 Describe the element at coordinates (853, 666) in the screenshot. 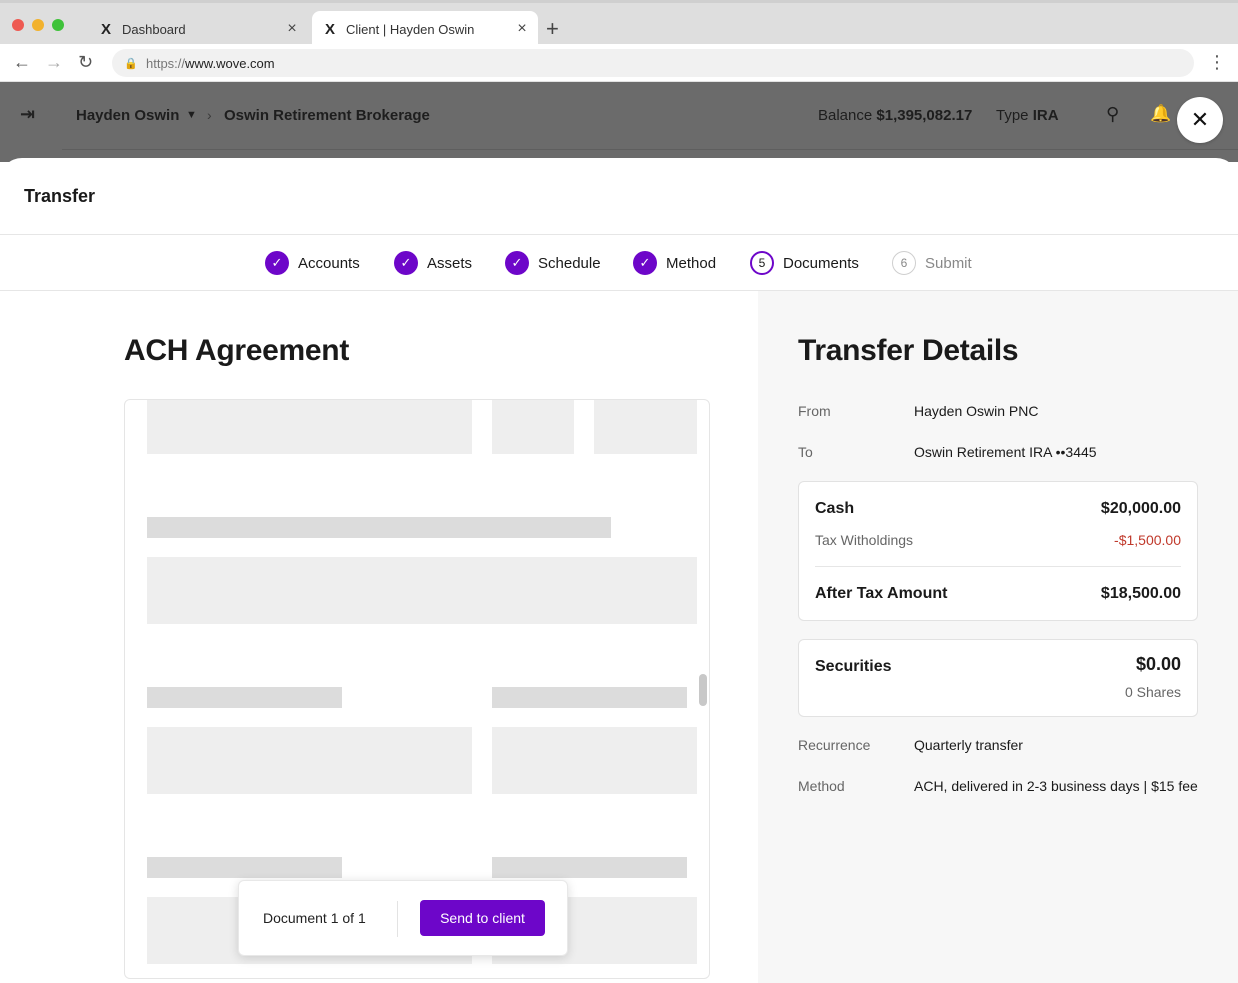

I see `securities-label: Securities` at that location.